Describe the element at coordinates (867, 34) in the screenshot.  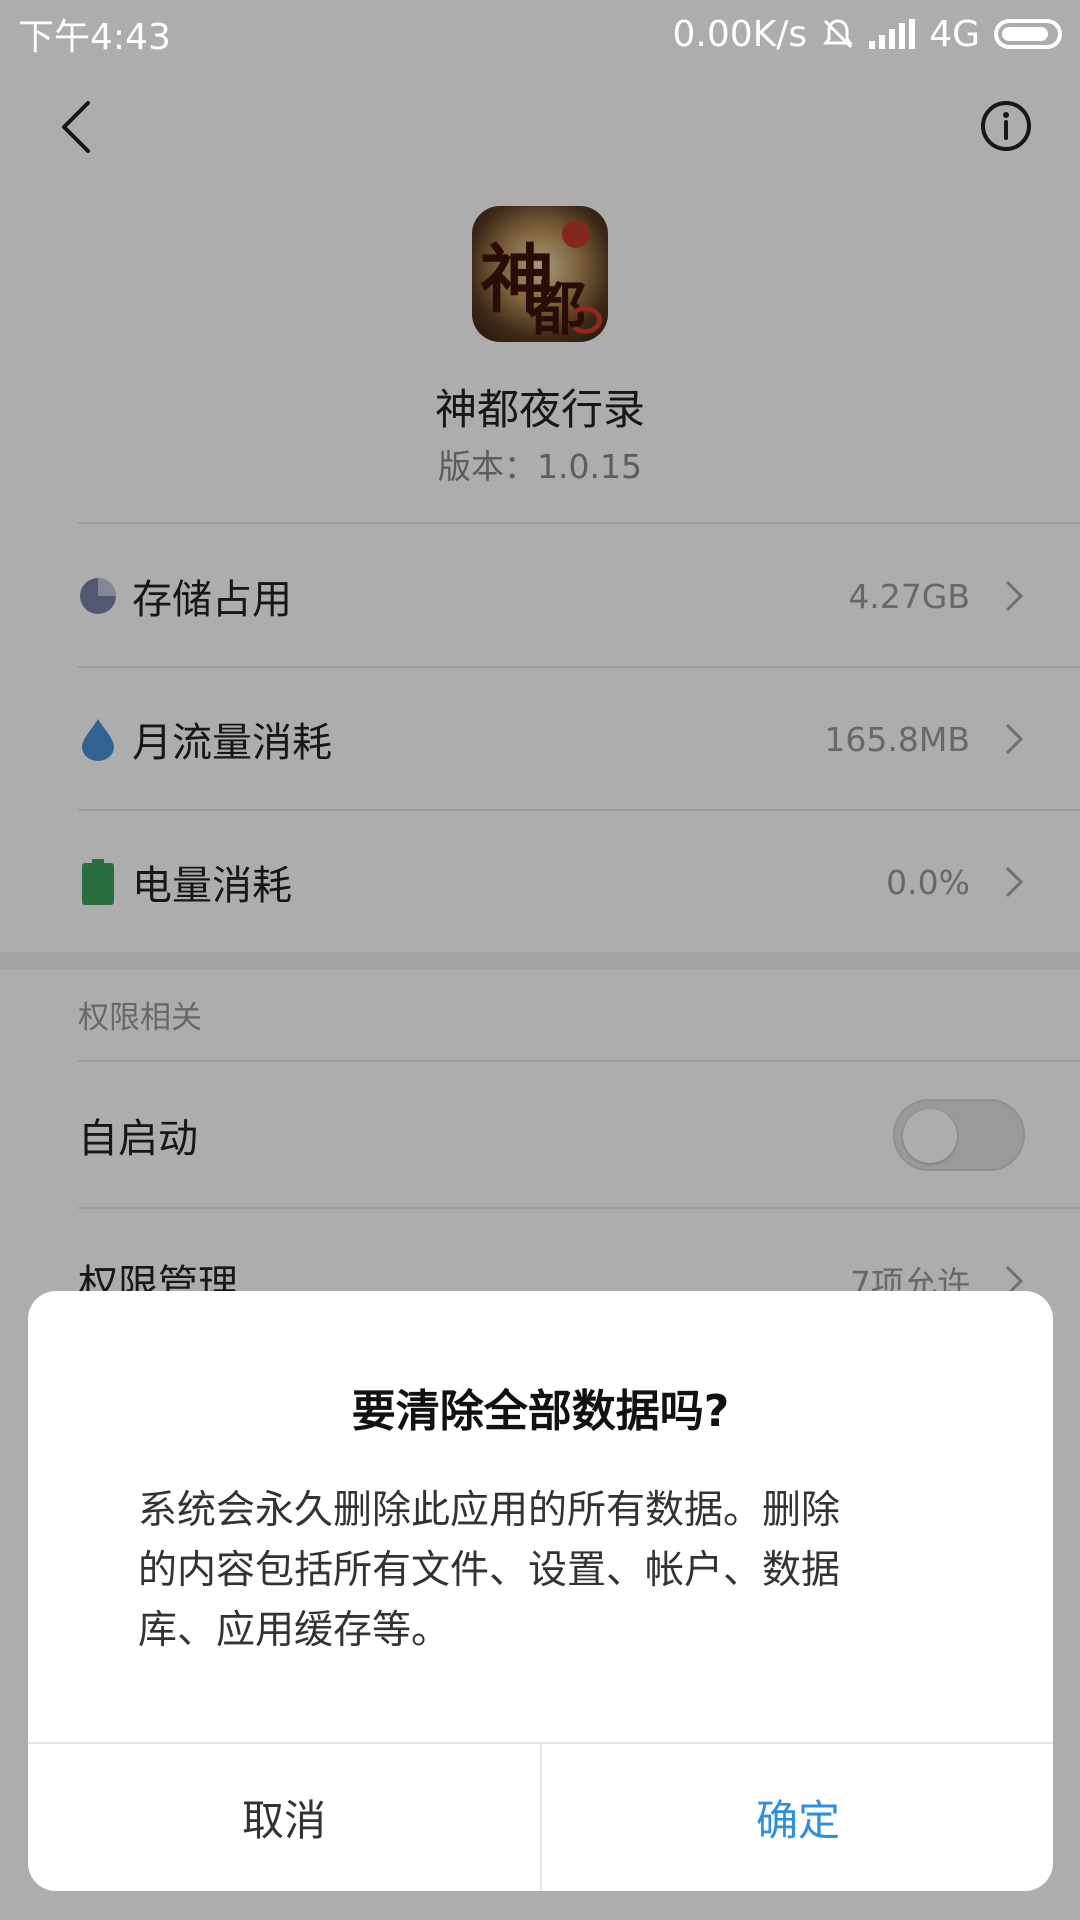
I see `status-icons: 0.00K/s 4G` at that location.